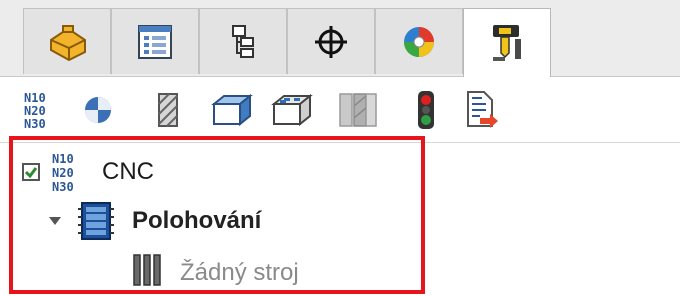 This screenshot has height=296, width=680. I want to click on tree-node-label: Žádný stroj, so click(239, 272).